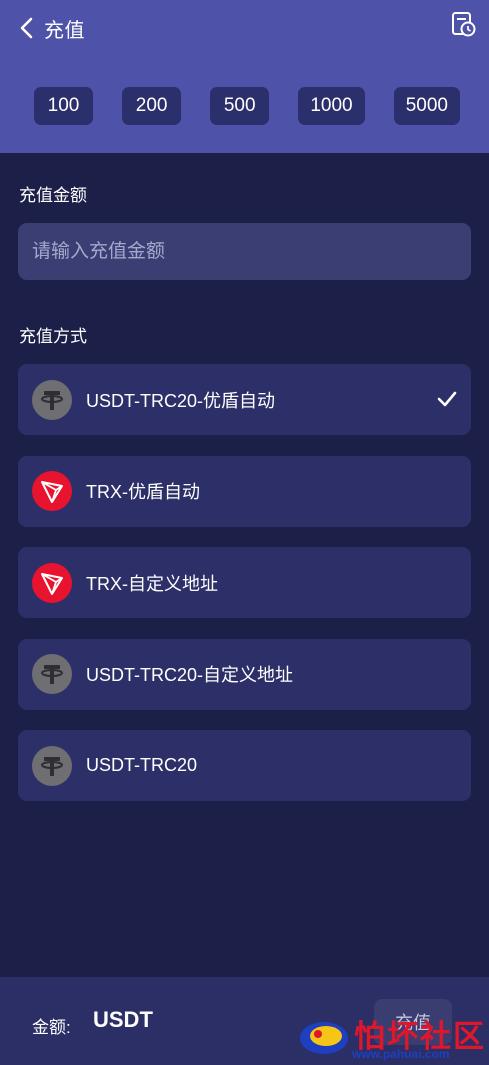 The height and width of the screenshot is (1065, 489). Describe the element at coordinates (331, 106) in the screenshot. I see `amount-preset-1000: 1000` at that location.